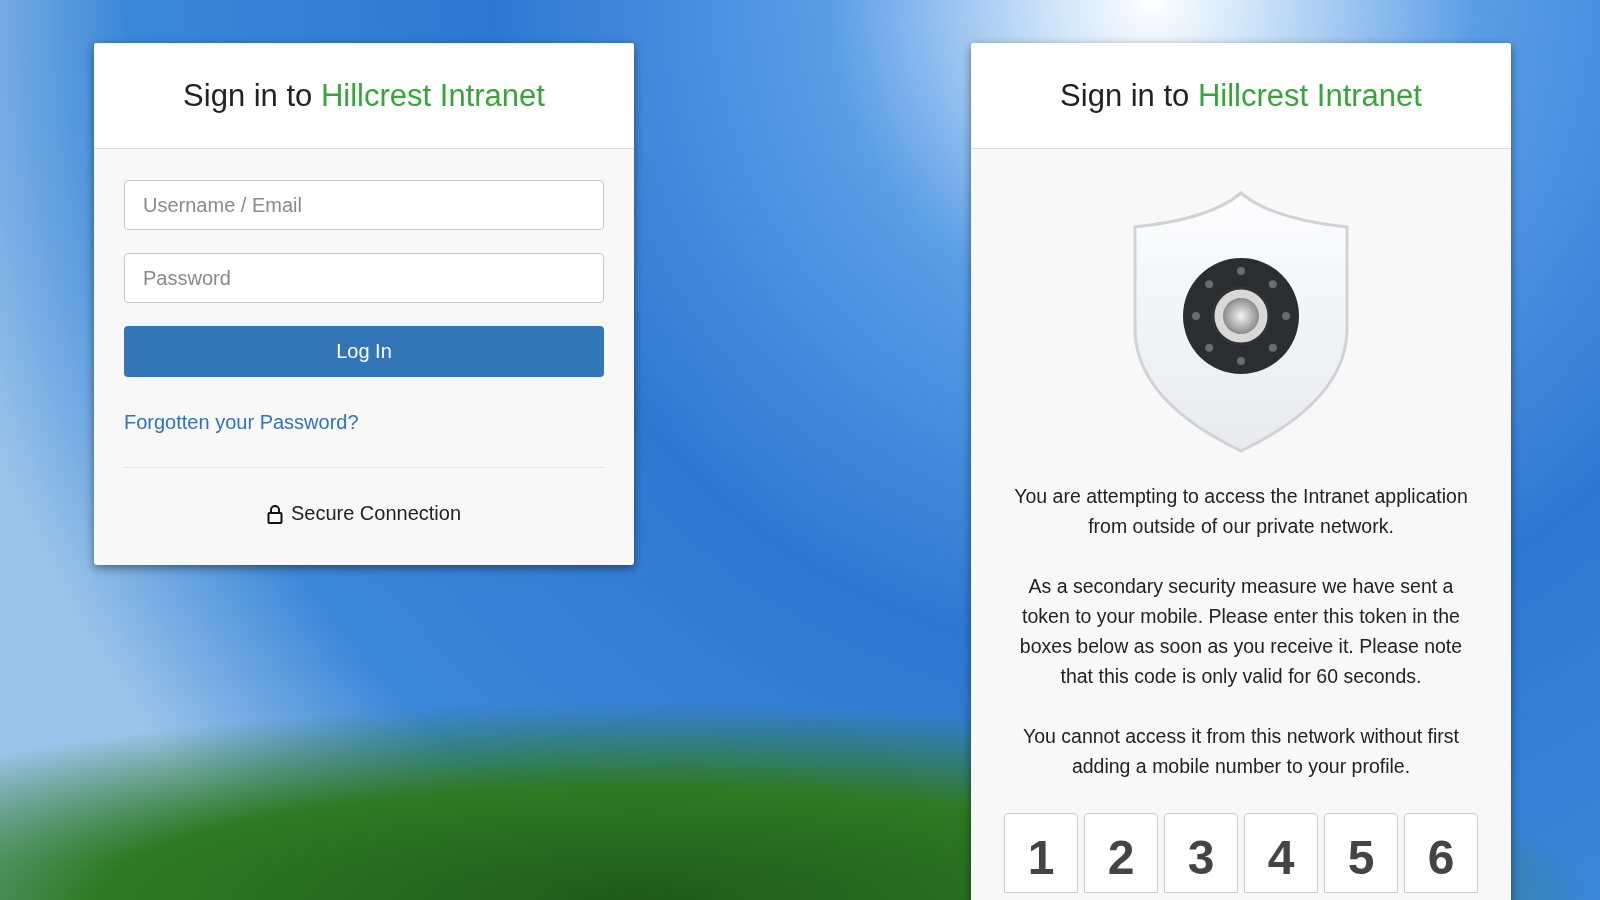 This screenshot has width=1600, height=900. I want to click on code-digit-field: 2, so click(1121, 853).